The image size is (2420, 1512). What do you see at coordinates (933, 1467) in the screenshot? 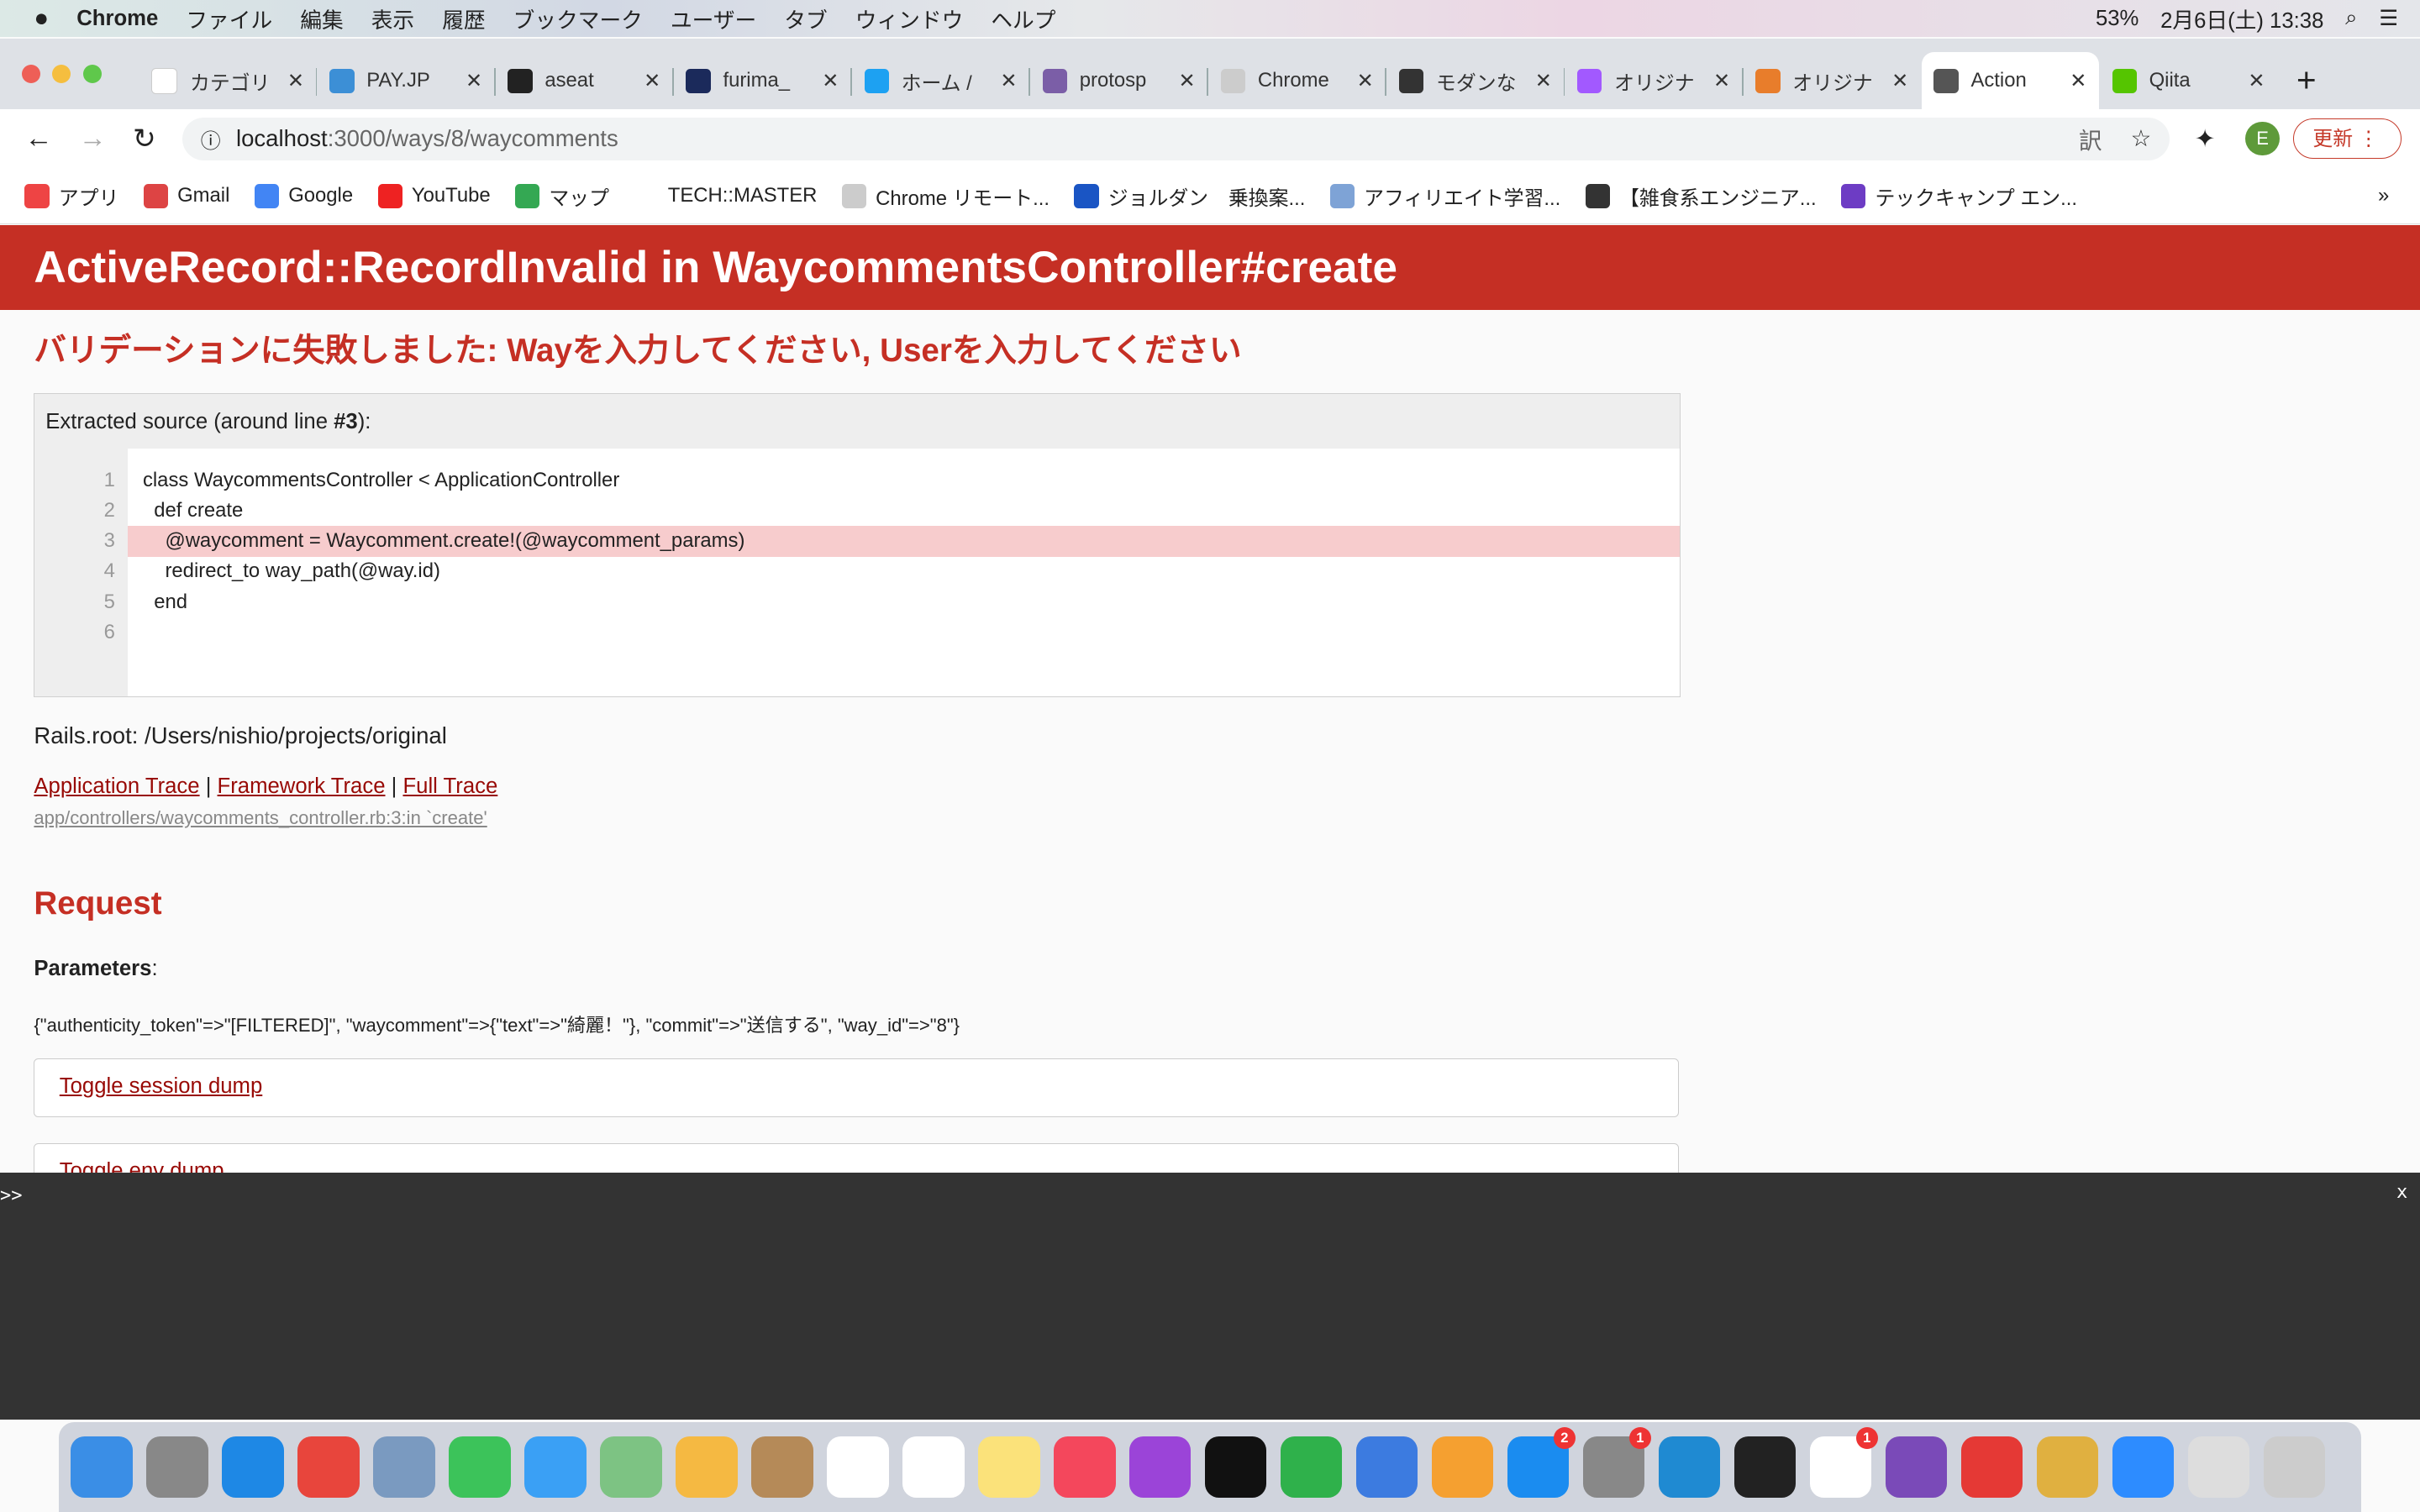
I see `dock-reminders-icon` at bounding box center [933, 1467].